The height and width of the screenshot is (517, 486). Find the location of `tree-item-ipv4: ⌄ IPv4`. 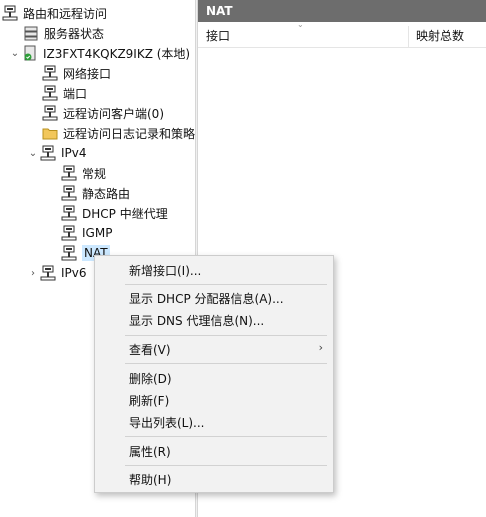

tree-item-ipv4: ⌄ IPv4 is located at coordinates (56, 153).